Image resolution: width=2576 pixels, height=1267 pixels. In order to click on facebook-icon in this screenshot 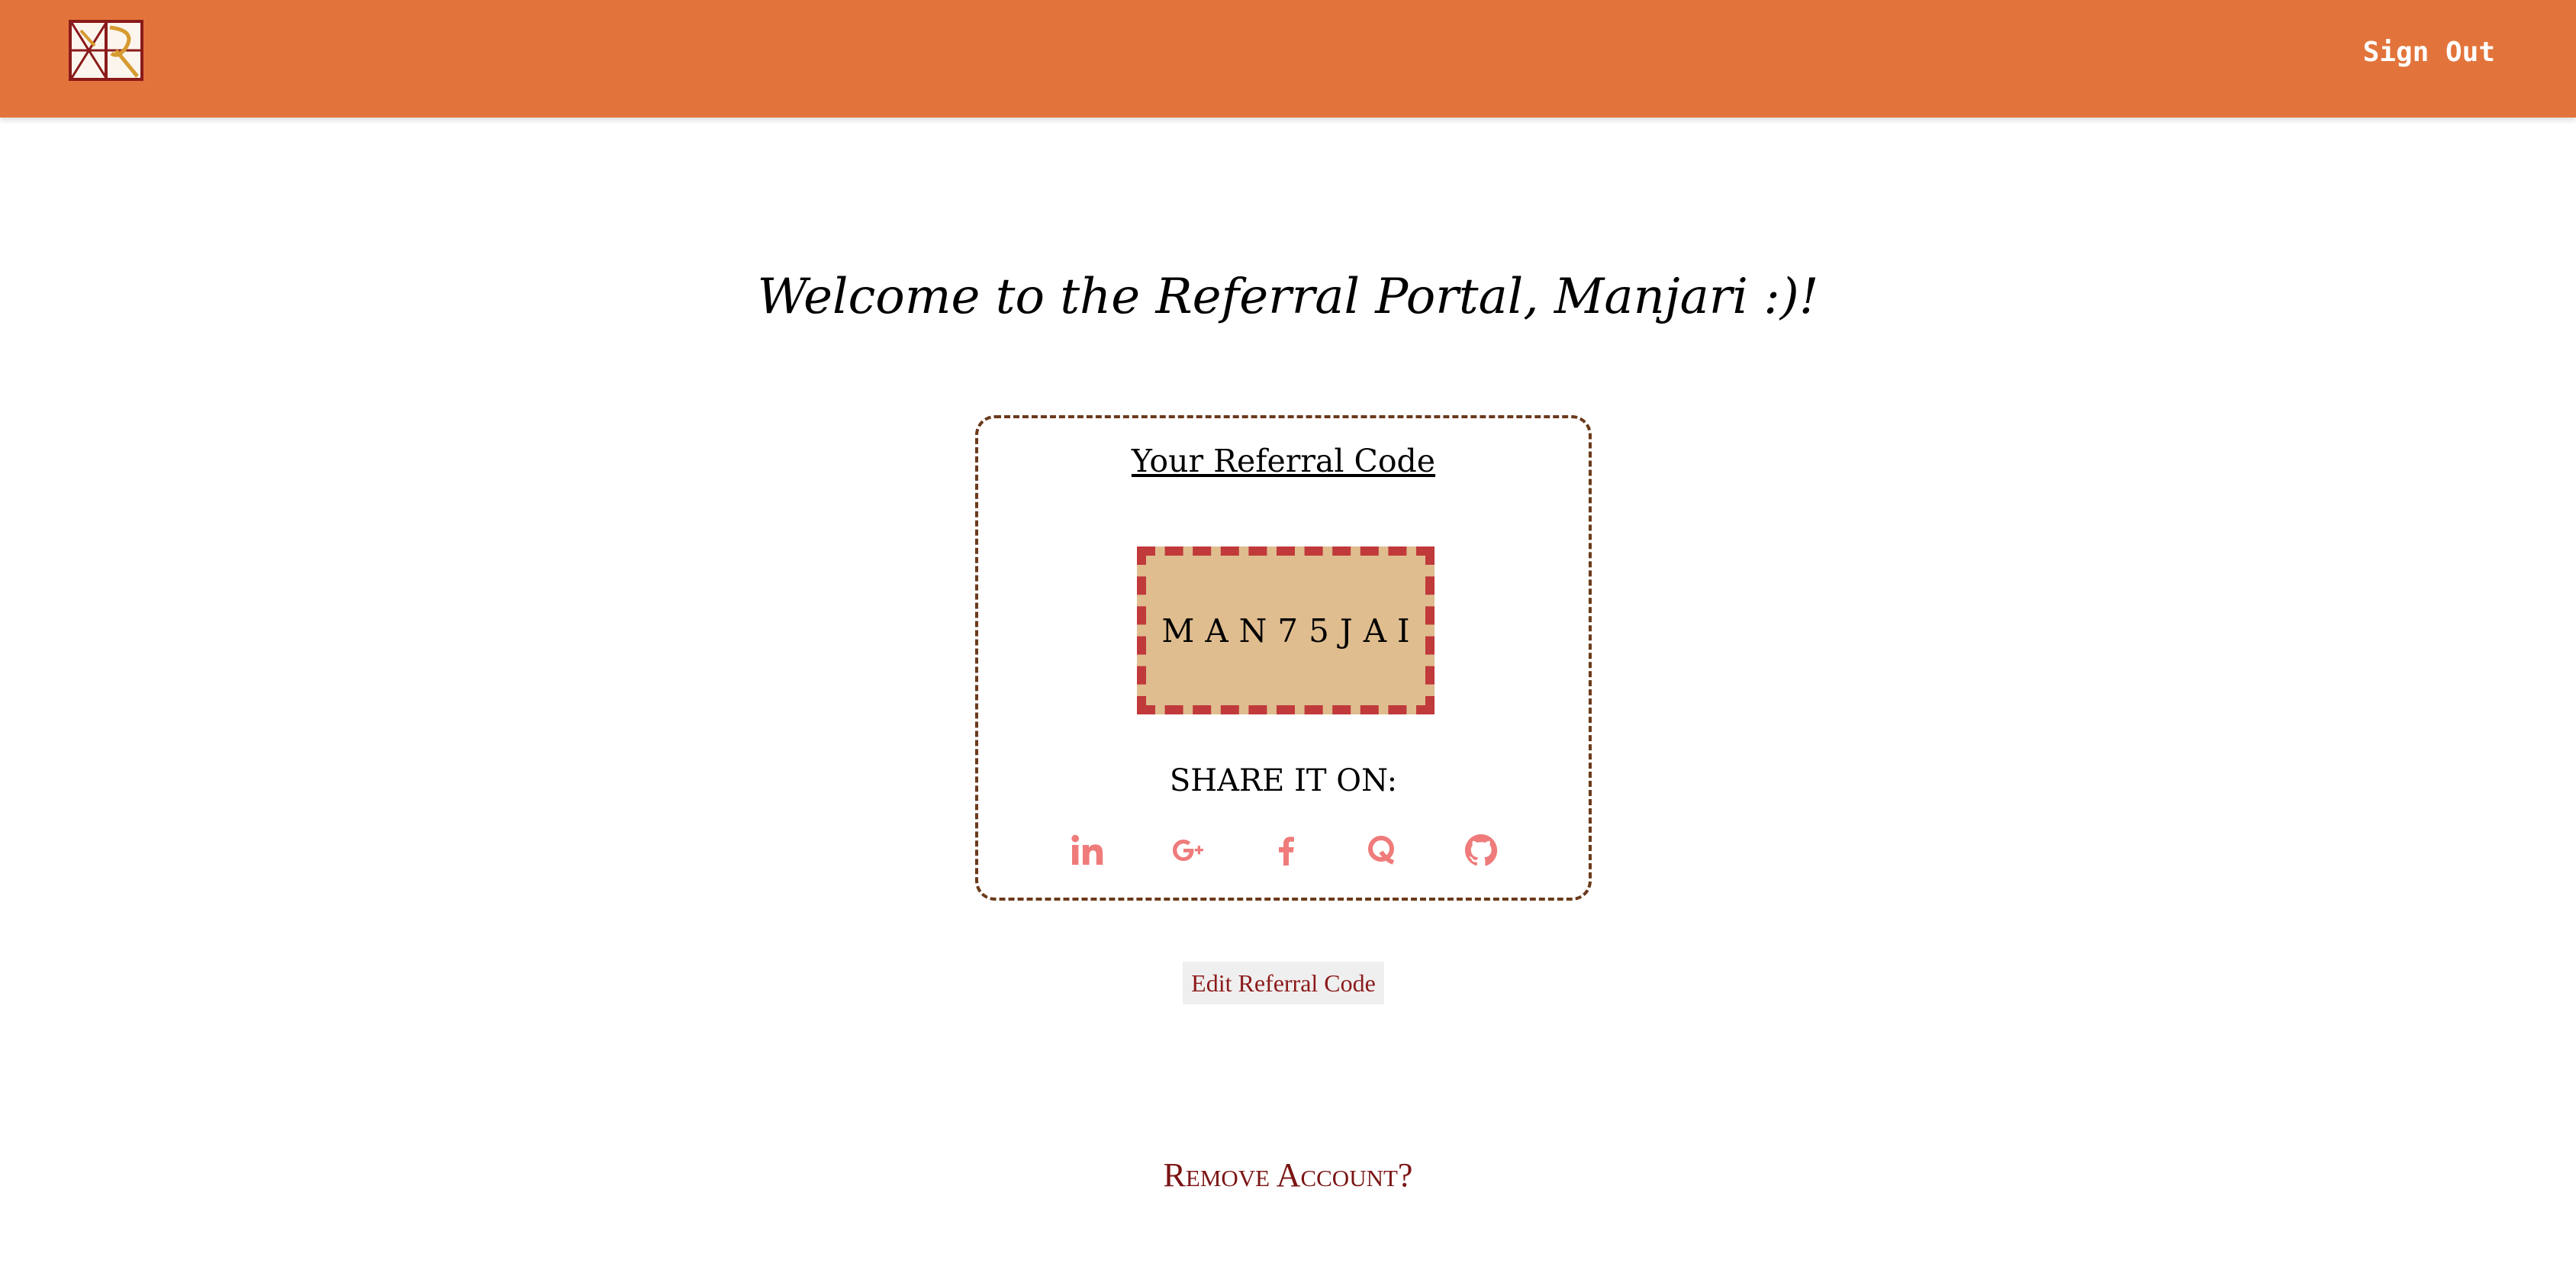, I will do `click(1286, 851)`.